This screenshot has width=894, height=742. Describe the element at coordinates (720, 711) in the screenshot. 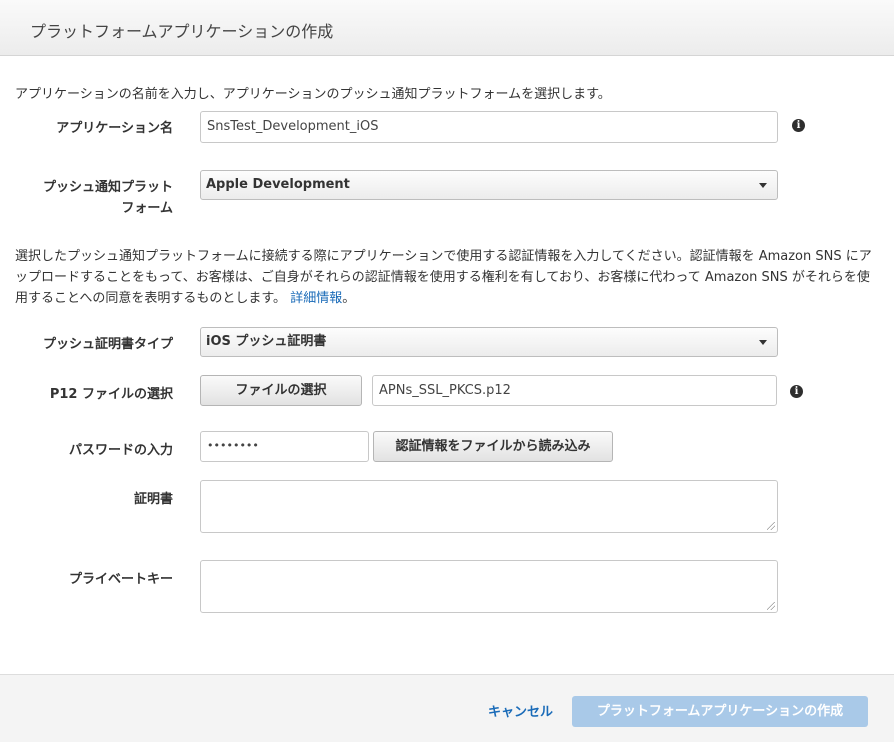

I see `create-platform-application-button: プラットフォームアプリケーションの作成` at that location.